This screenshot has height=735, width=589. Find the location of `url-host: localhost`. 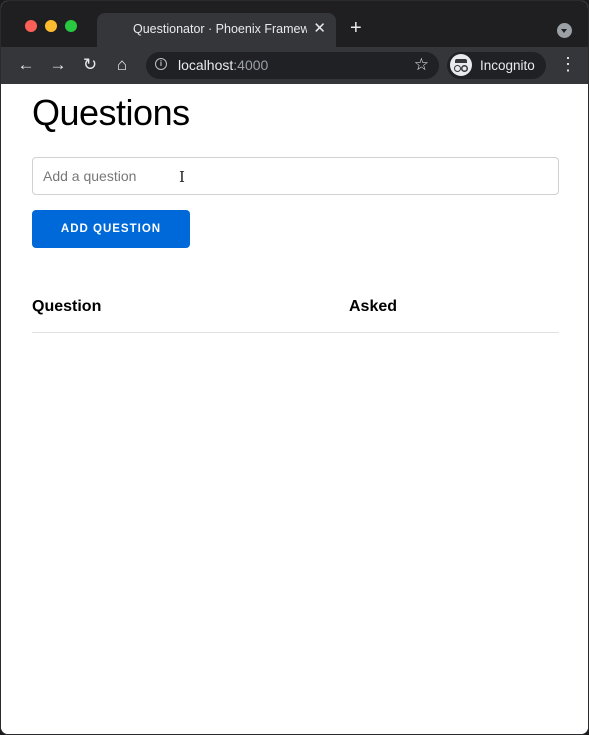

url-host: localhost is located at coordinates (206, 65).